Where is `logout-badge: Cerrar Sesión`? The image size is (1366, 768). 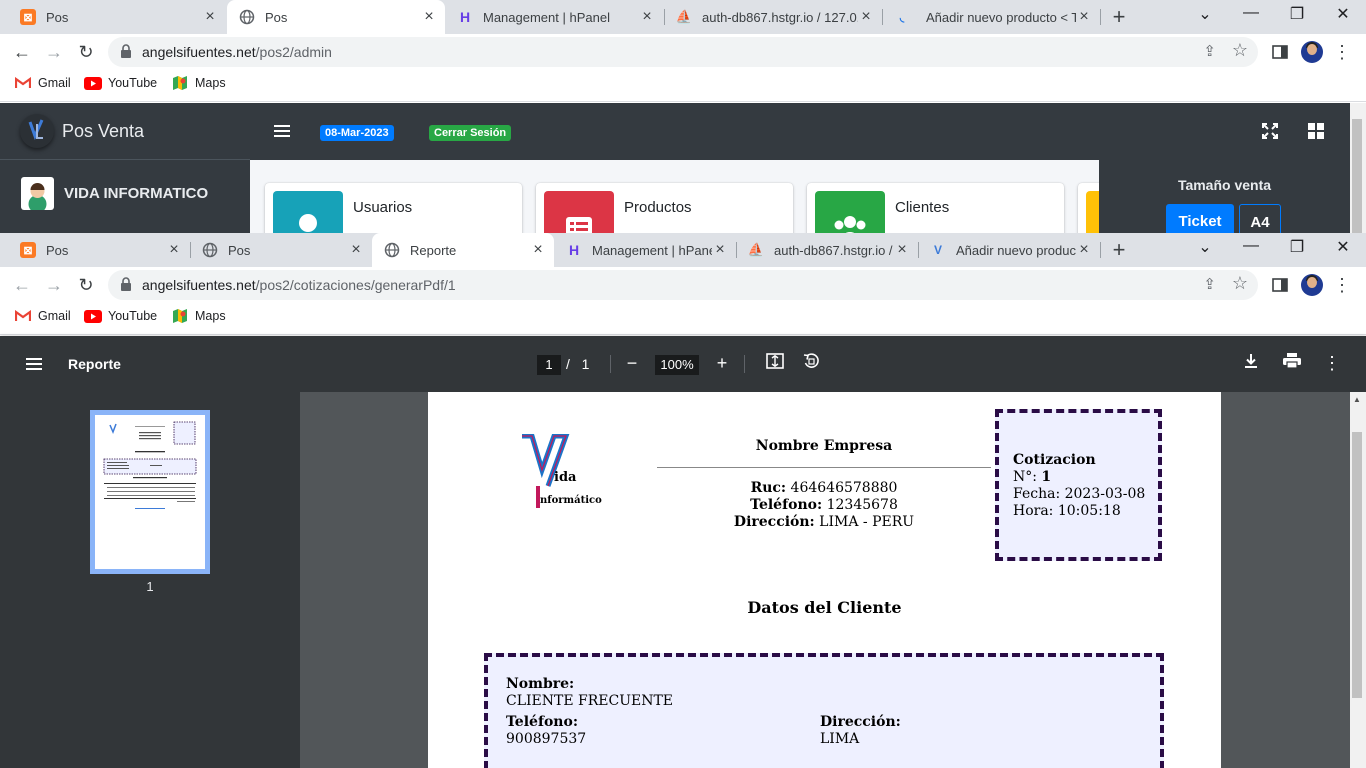 logout-badge: Cerrar Sesión is located at coordinates (470, 133).